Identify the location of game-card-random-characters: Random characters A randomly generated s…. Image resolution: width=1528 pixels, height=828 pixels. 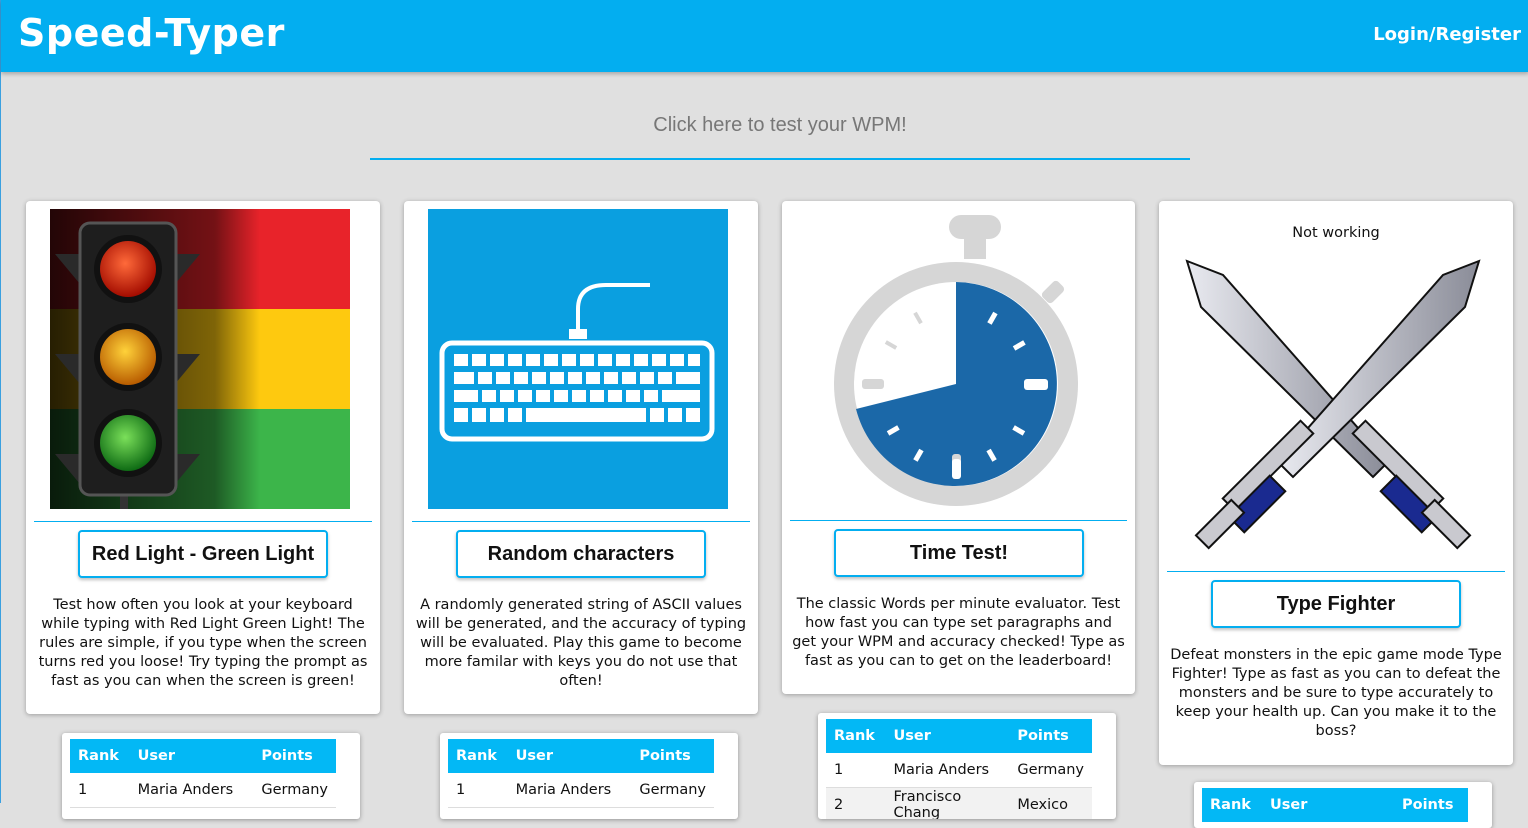
(581, 457).